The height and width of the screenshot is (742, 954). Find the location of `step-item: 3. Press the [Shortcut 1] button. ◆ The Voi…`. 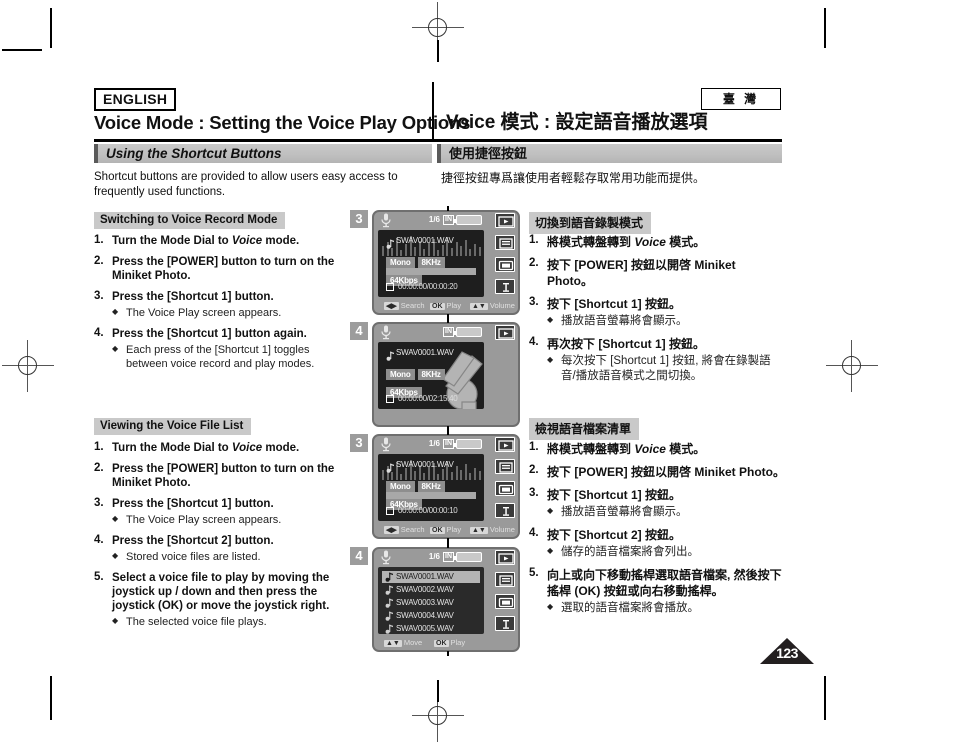

step-item: 3. Press the [Shortcut 1] button. ◆ The Voi… is located at coordinates (219, 305).